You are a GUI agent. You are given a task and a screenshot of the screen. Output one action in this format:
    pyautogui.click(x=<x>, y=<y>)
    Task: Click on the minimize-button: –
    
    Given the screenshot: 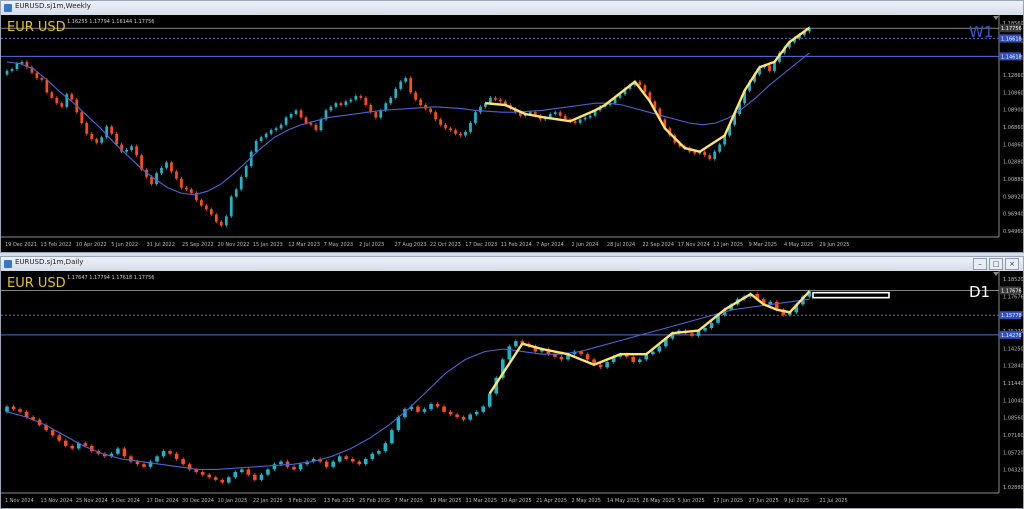 What is the action you would take?
    pyautogui.click(x=980, y=264)
    